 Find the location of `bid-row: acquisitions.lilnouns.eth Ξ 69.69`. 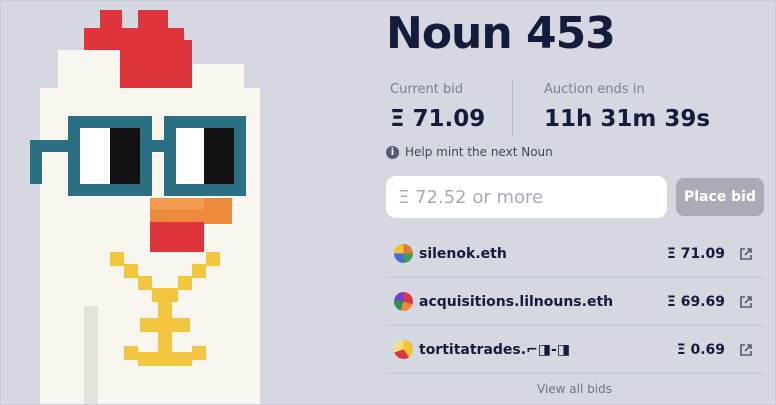

bid-row: acquisitions.lilnouns.eth Ξ 69.69 is located at coordinates (574, 302).